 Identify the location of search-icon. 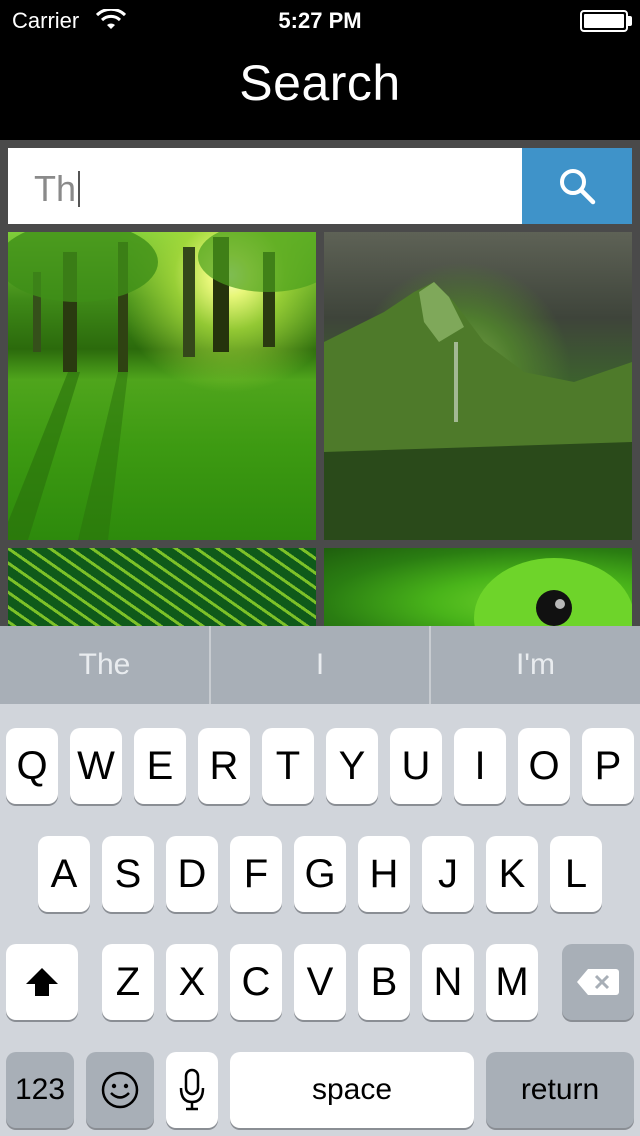
(578, 187).